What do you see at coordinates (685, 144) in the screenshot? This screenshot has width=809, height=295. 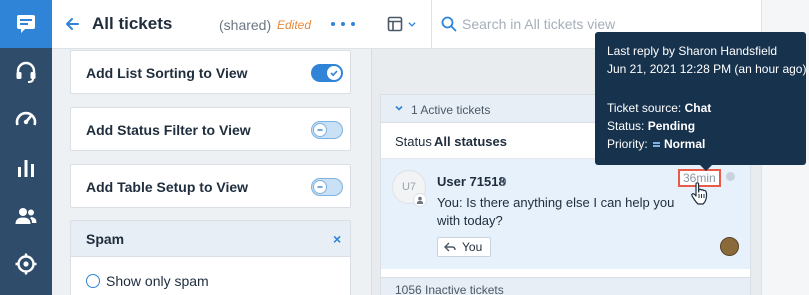 I see `tooltip-priority-value: Normal` at bounding box center [685, 144].